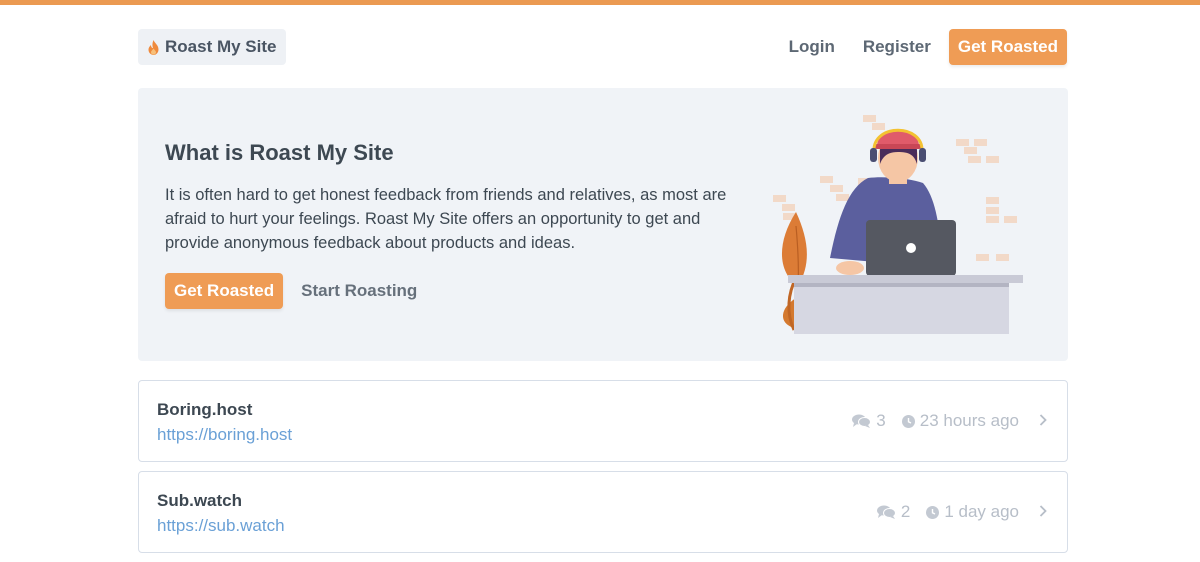  What do you see at coordinates (221, 46) in the screenshot?
I see `logo-text: Roast My Site` at bounding box center [221, 46].